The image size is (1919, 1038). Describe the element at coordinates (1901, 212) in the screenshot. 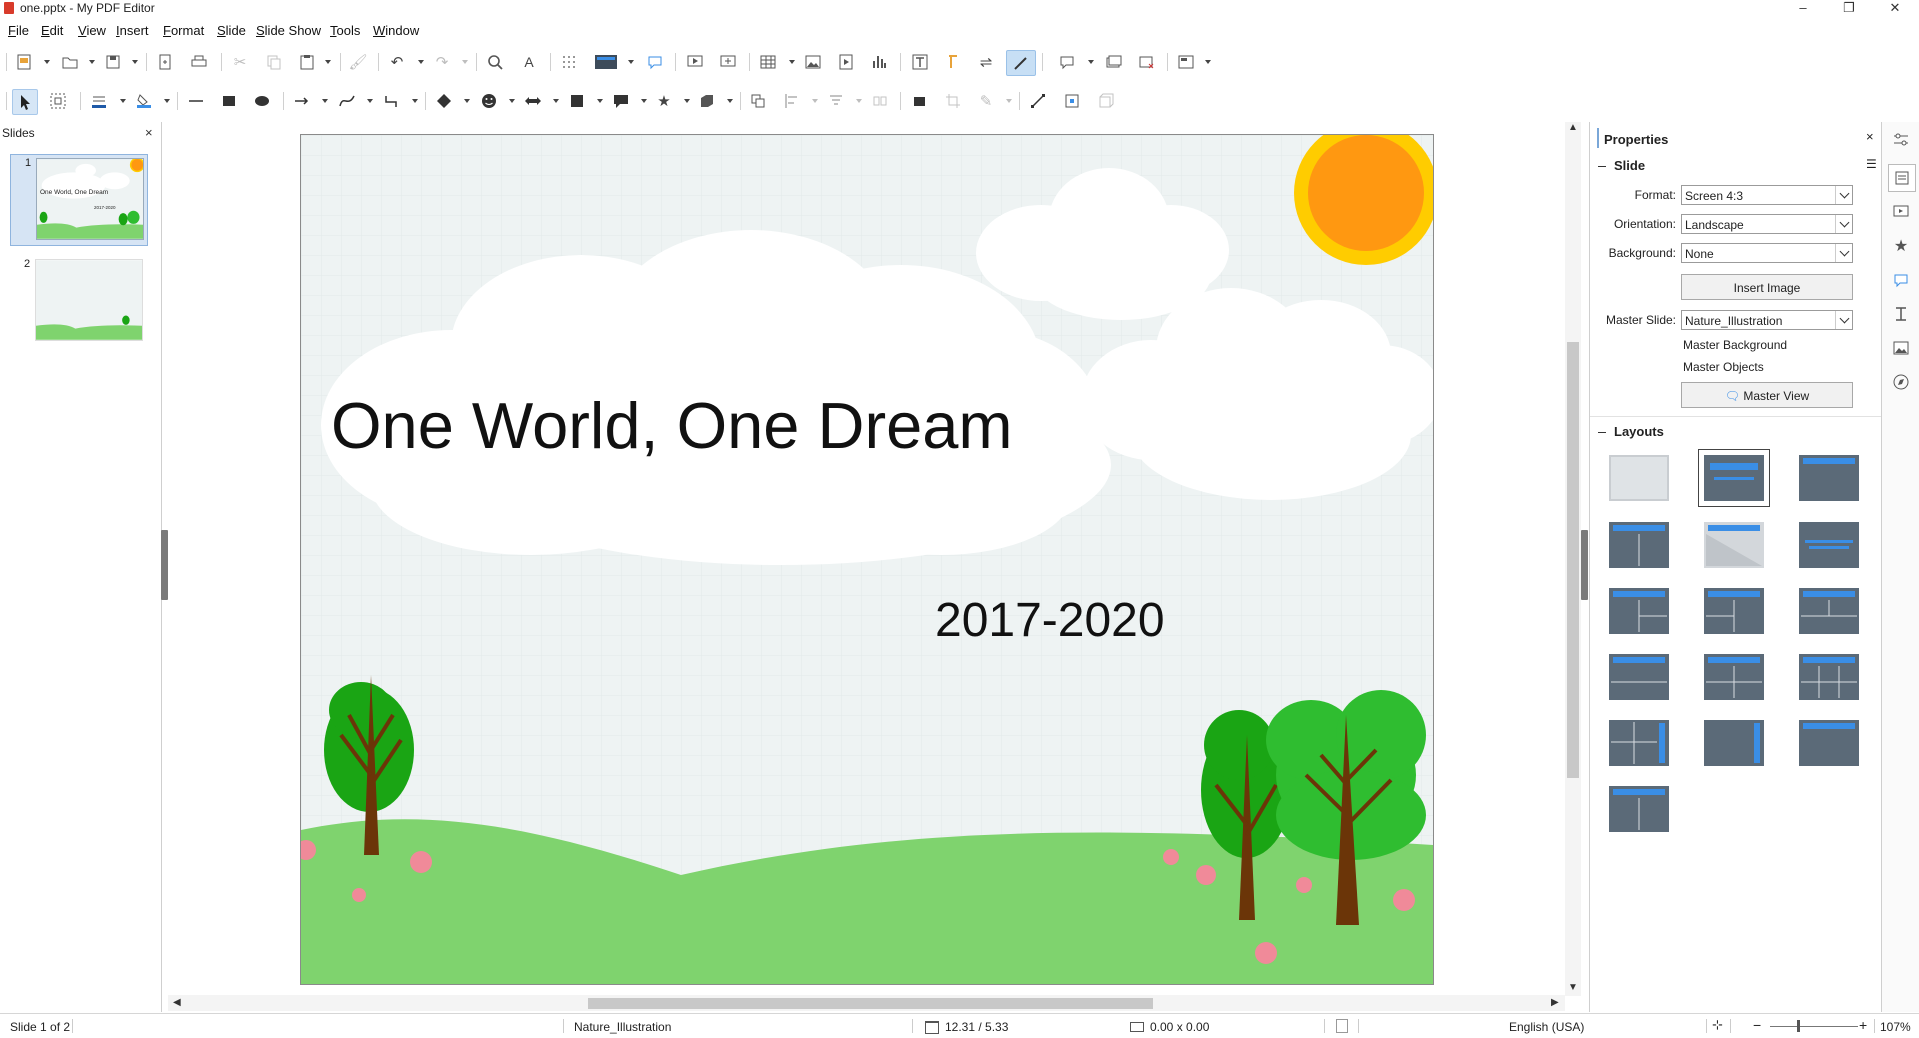

I see `sidebar-slide-transition-icon` at that location.